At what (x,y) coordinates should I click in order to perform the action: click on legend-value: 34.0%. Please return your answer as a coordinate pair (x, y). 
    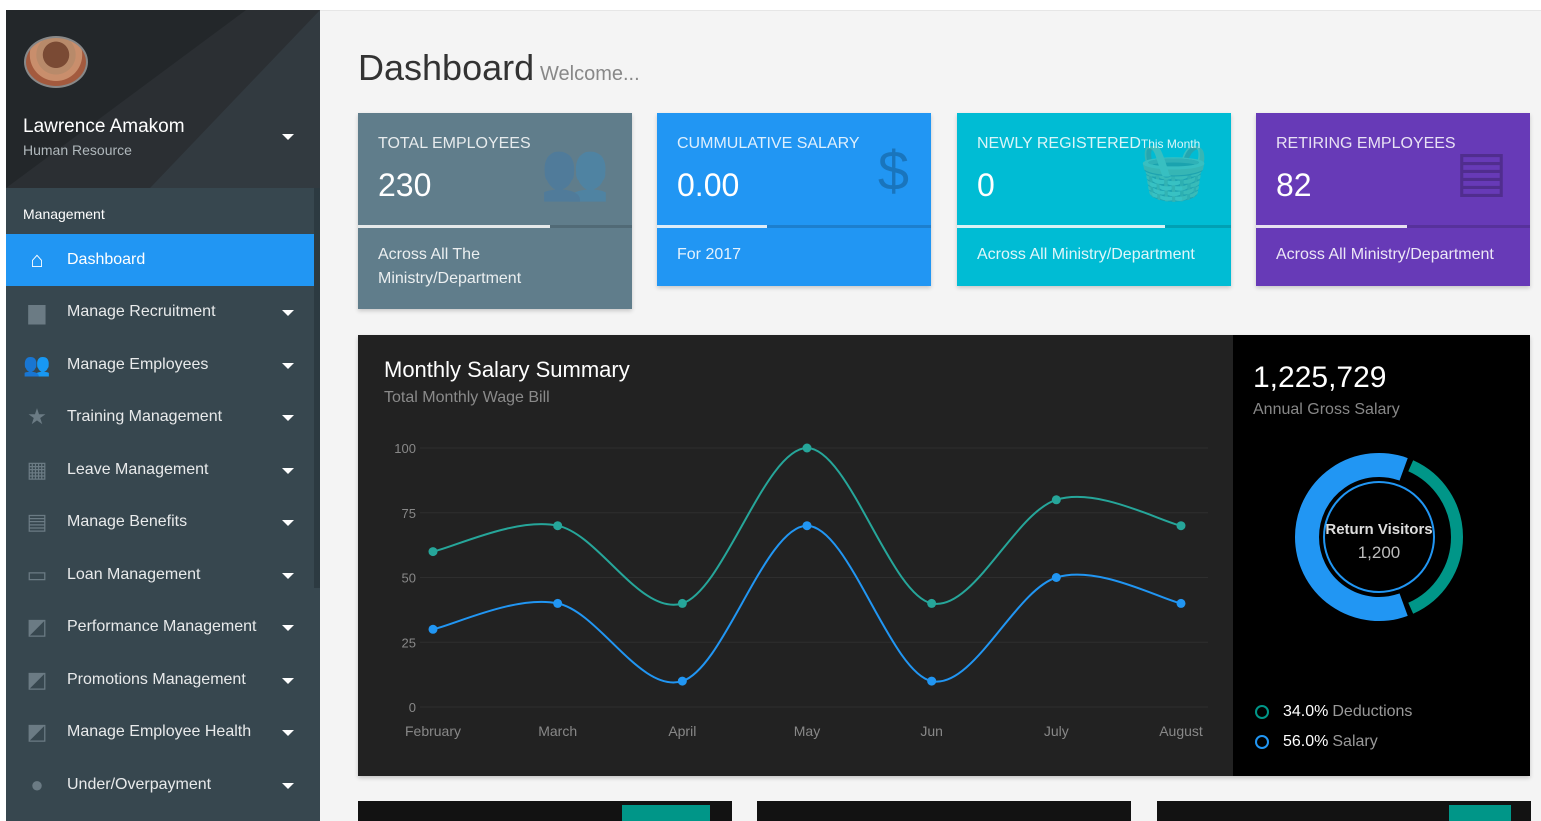
    Looking at the image, I should click on (1306, 711).